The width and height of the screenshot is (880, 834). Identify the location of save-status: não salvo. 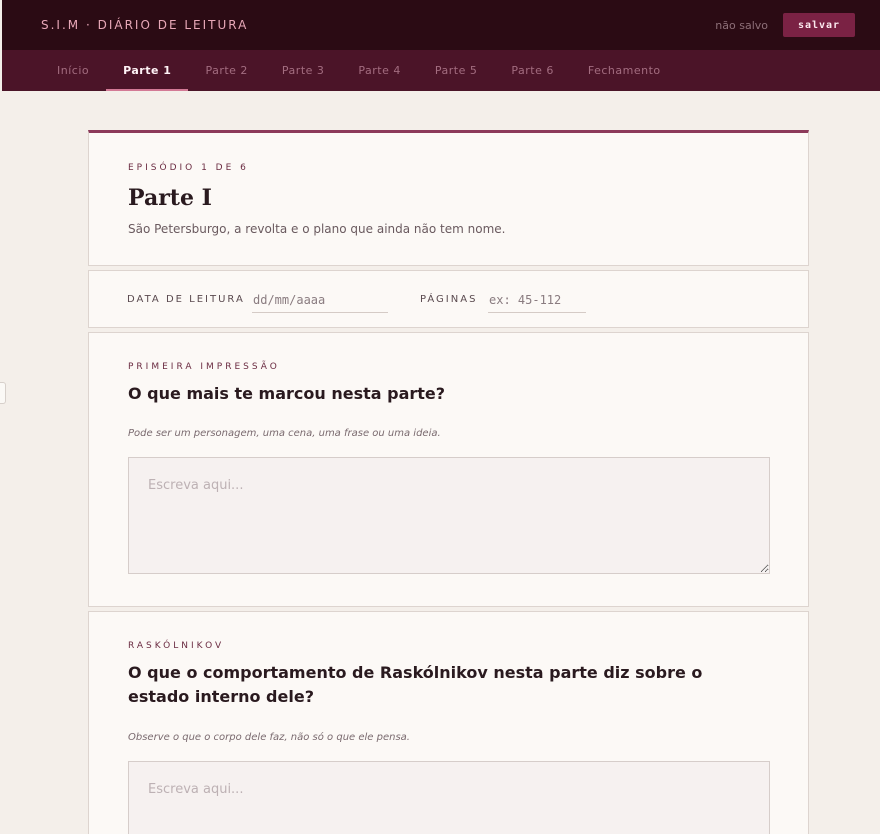
(741, 25).